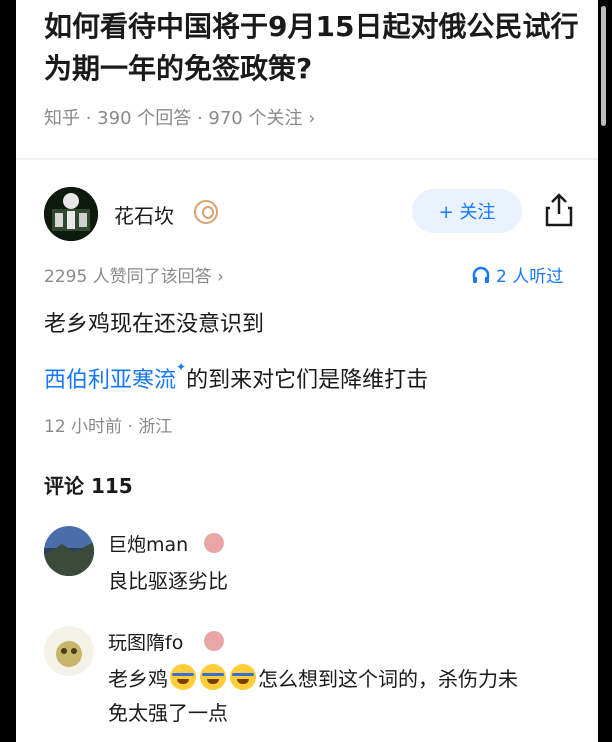 This screenshot has height=742, width=612. I want to click on comment-text-part: 怎么想到这个词的，杀伤力未, so click(388, 679).